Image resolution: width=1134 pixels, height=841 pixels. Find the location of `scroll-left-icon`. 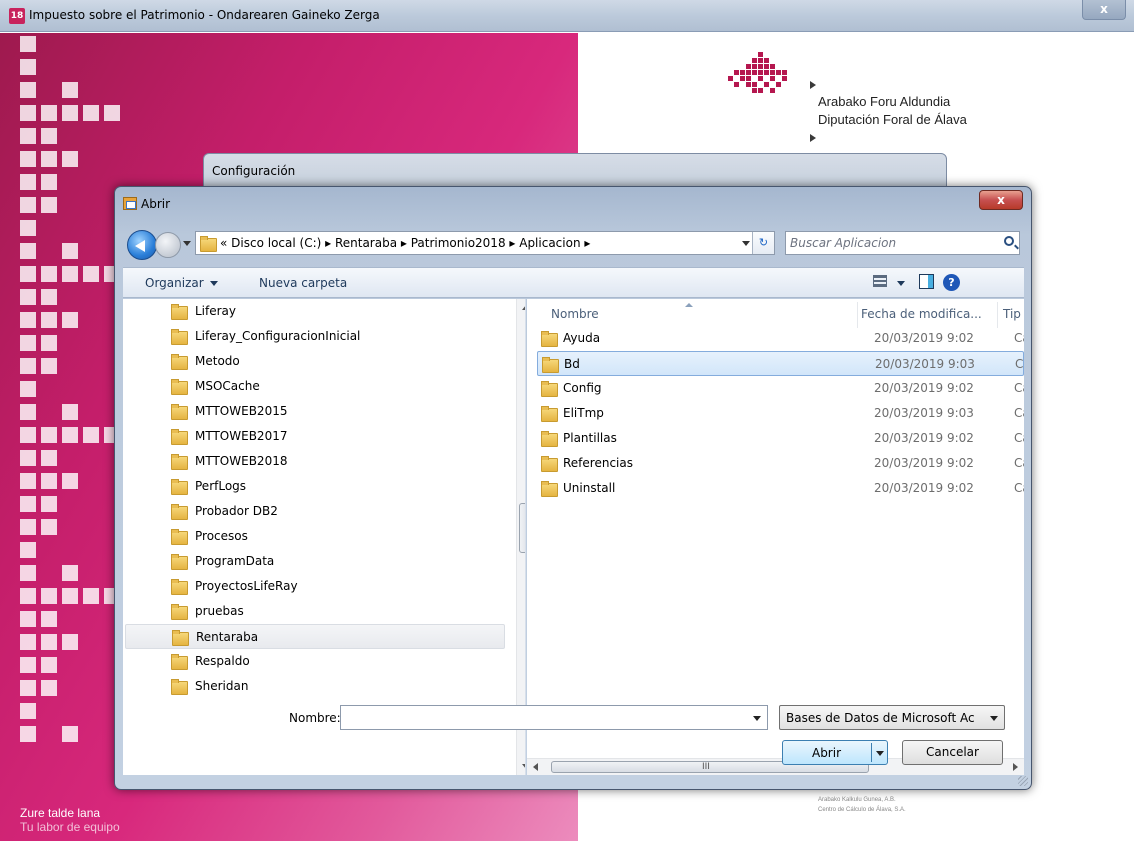

scroll-left-icon is located at coordinates (535, 767).